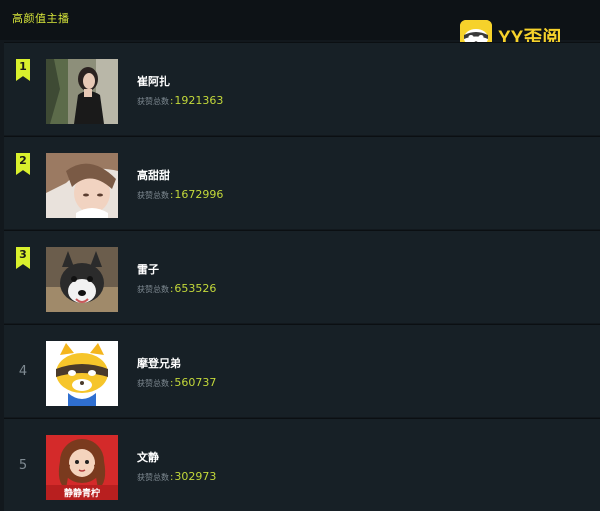 This screenshot has width=600, height=511. I want to click on rank-badge: 3, so click(23, 258).